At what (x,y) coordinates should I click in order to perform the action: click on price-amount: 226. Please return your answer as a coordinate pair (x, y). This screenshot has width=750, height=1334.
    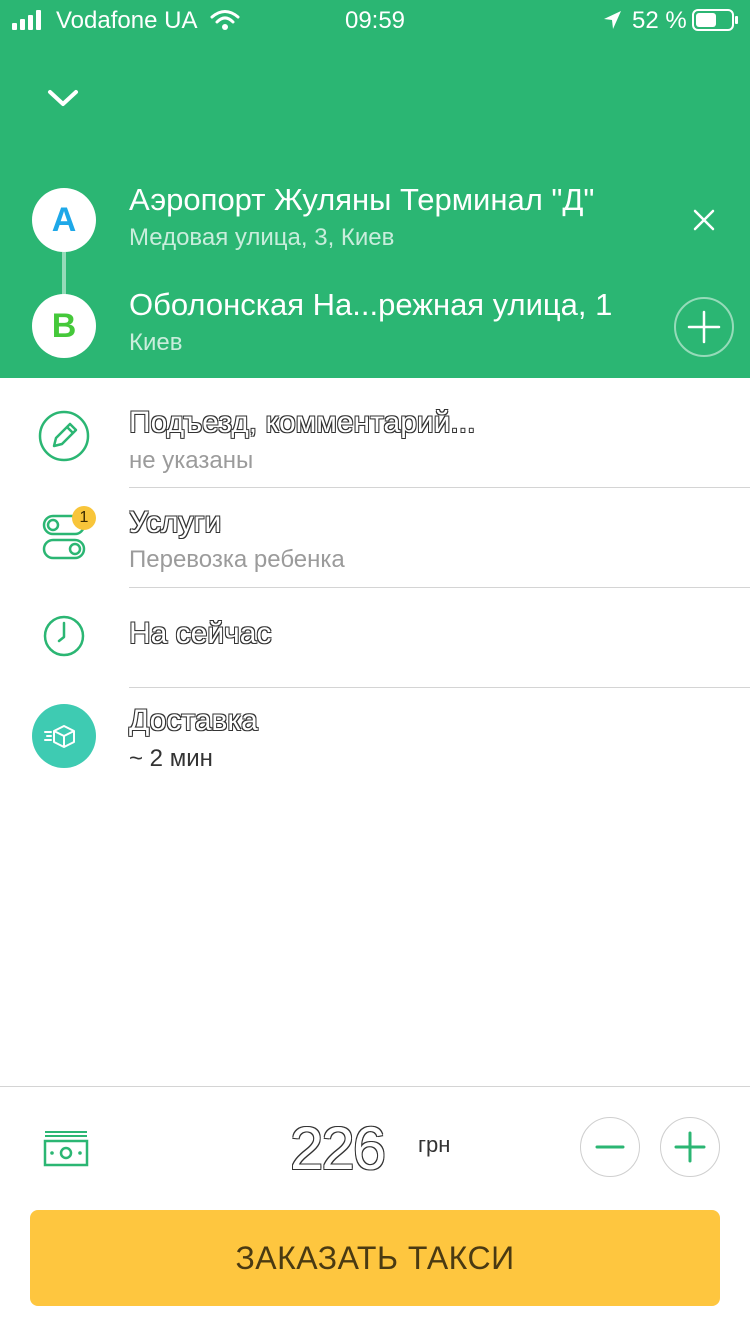
    Looking at the image, I should click on (338, 1148).